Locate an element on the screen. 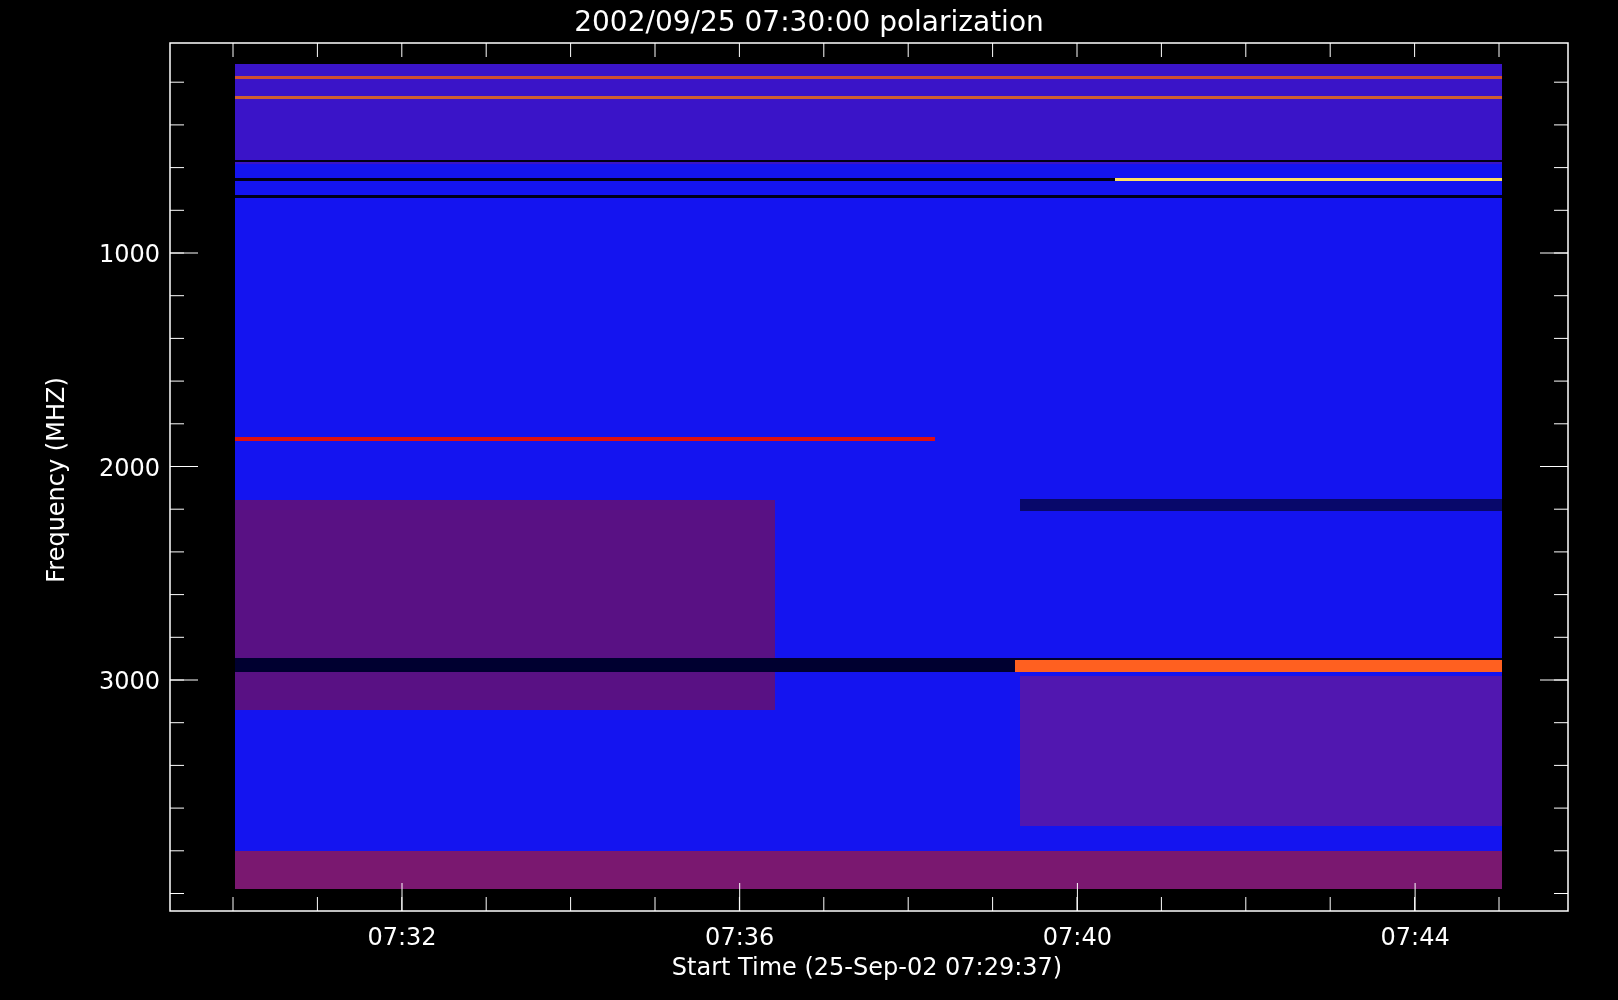  x-tick-label: 07:36 is located at coordinates (740, 937).